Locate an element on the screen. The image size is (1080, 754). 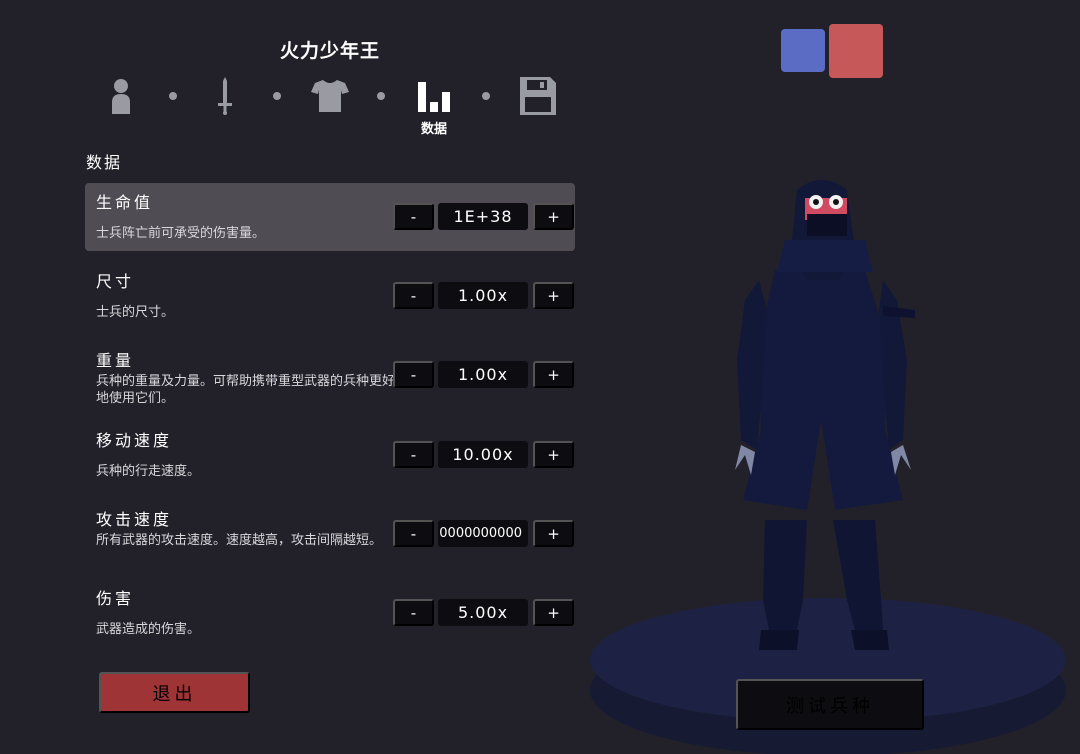
stat-name: 重量 is located at coordinates (115, 360).